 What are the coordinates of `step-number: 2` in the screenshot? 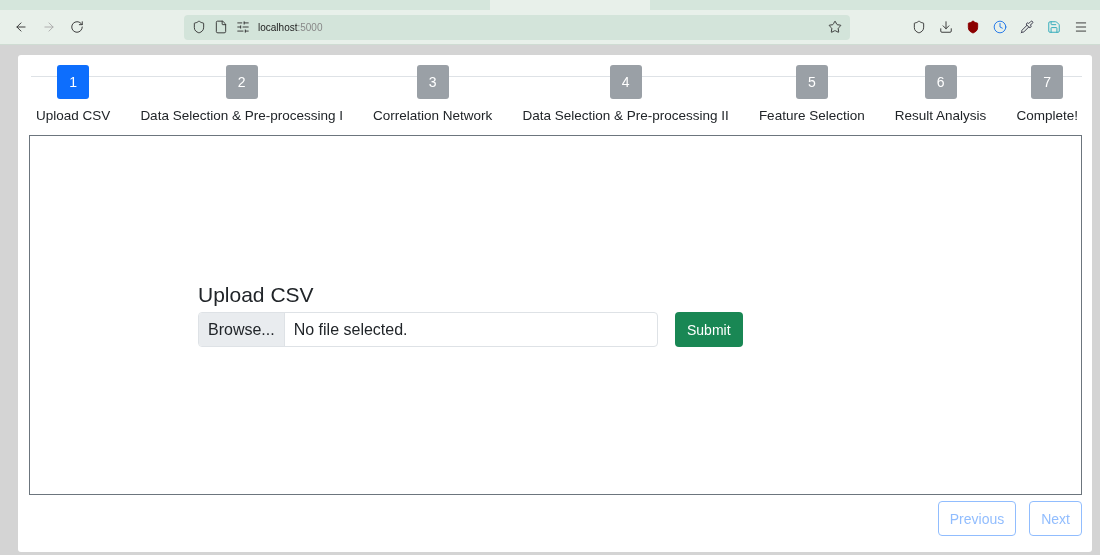 It's located at (241, 82).